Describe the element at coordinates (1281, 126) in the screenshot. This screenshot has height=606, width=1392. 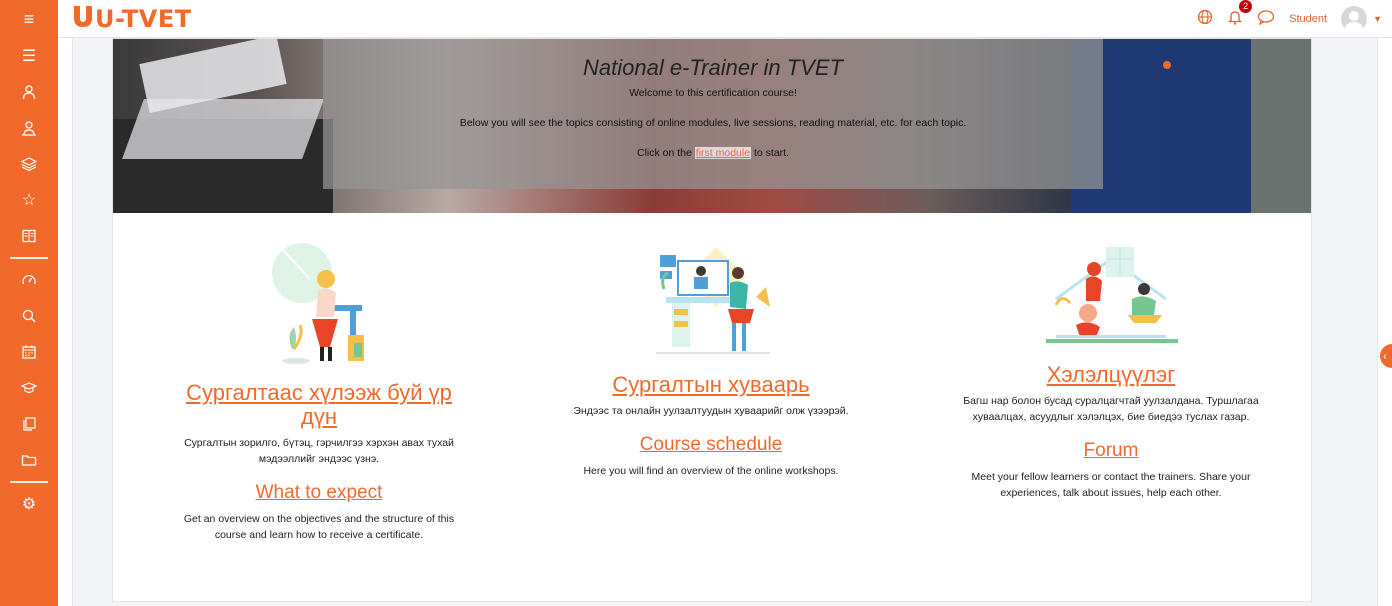
I see `hero-photo-edge` at that location.